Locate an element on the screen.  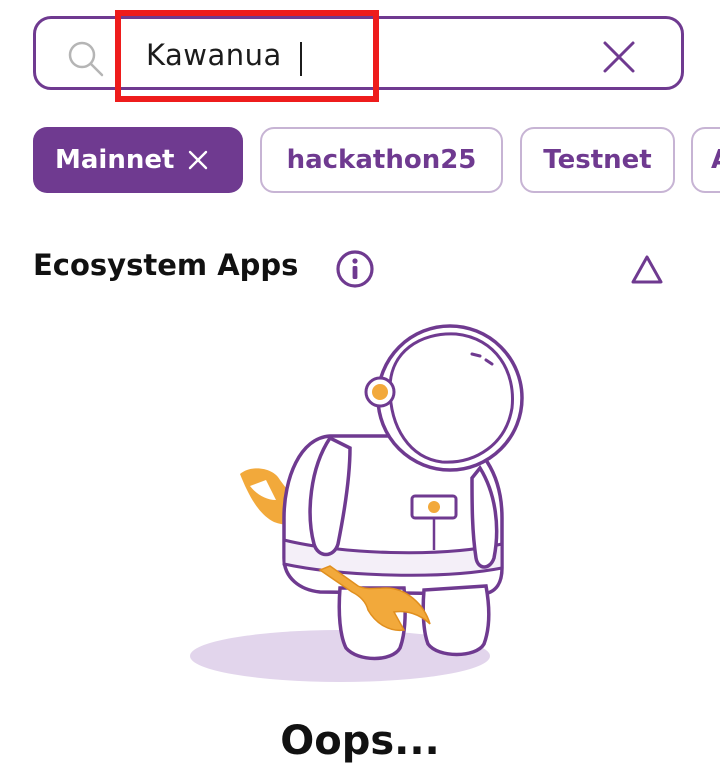
search-bar is located at coordinates (358, 53).